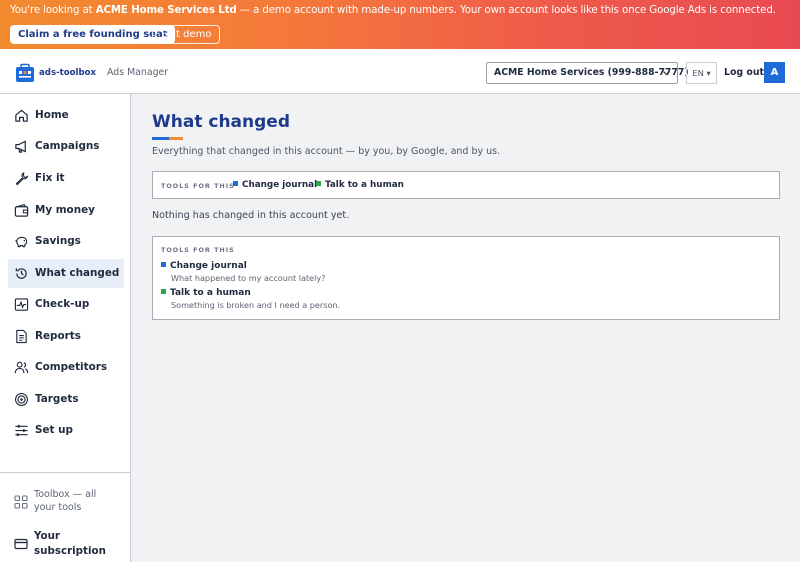 This screenshot has height=562, width=800. I want to click on sliders-icon, so click(21, 430).